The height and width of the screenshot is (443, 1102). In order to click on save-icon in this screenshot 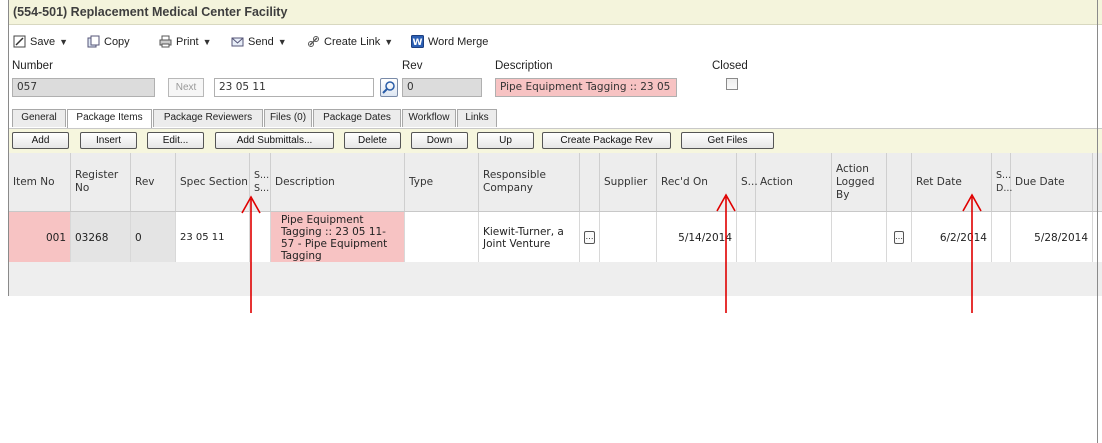, I will do `click(19, 41)`.